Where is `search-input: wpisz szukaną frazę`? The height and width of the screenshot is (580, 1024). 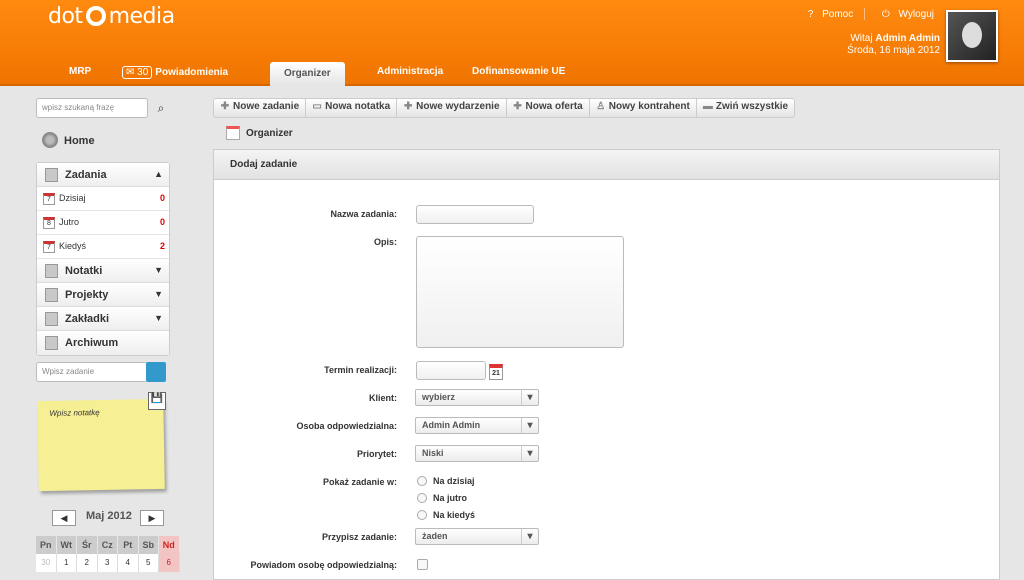
search-input: wpisz szukaną frazę is located at coordinates (92, 108).